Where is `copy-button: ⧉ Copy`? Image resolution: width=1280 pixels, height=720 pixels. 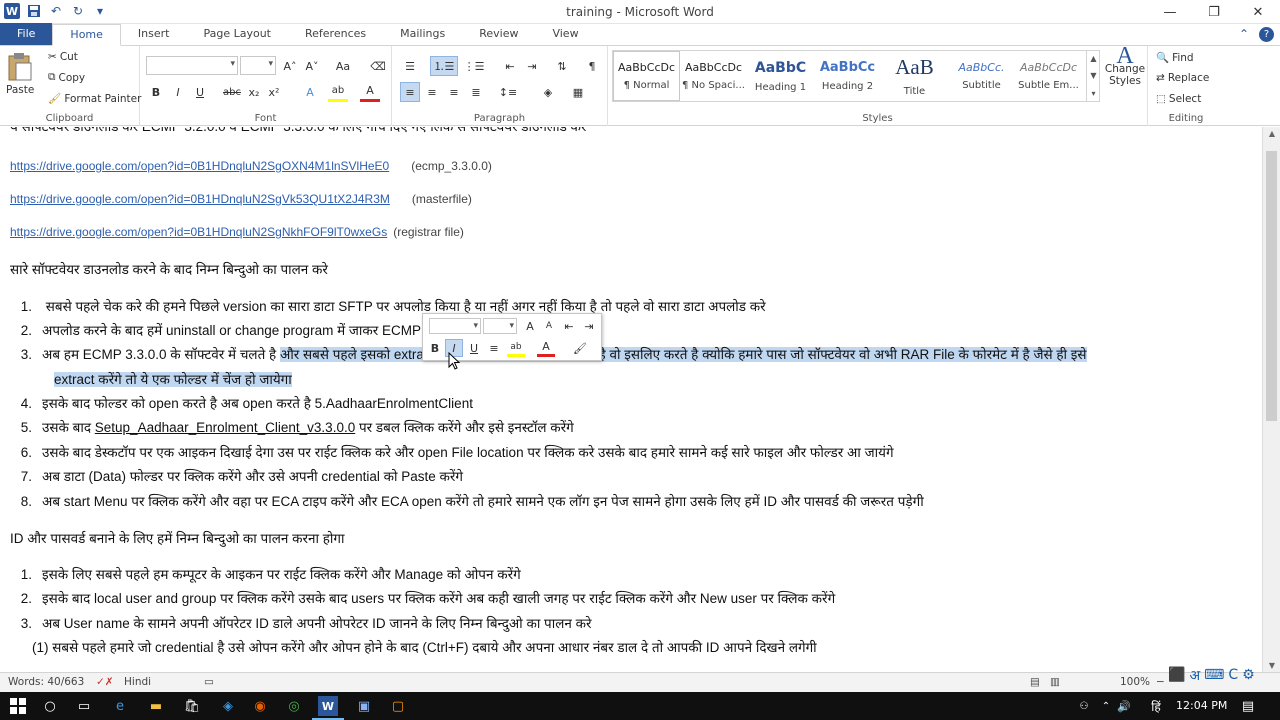 copy-button: ⧉ Copy is located at coordinates (66, 77).